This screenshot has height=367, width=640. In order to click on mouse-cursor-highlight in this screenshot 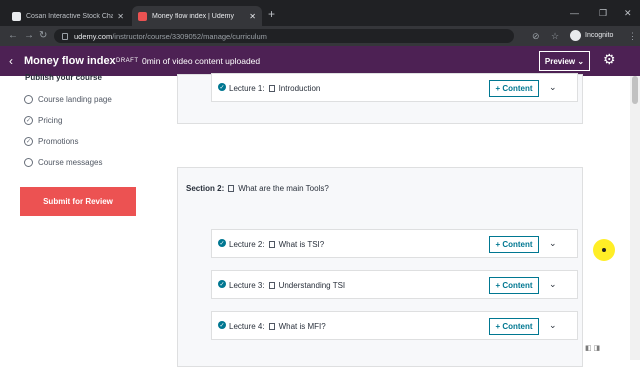, I will do `click(604, 250)`.